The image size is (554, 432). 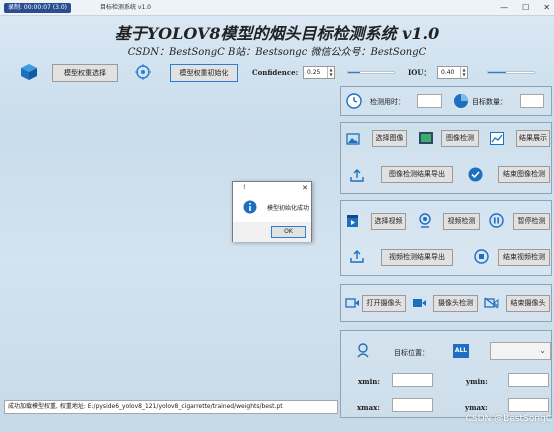 What do you see at coordinates (29, 72) in the screenshot?
I see `cube-icon` at bounding box center [29, 72].